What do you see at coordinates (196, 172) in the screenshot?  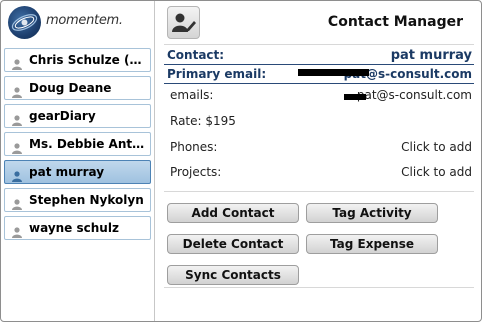 I see `projects-label: Projects:` at bounding box center [196, 172].